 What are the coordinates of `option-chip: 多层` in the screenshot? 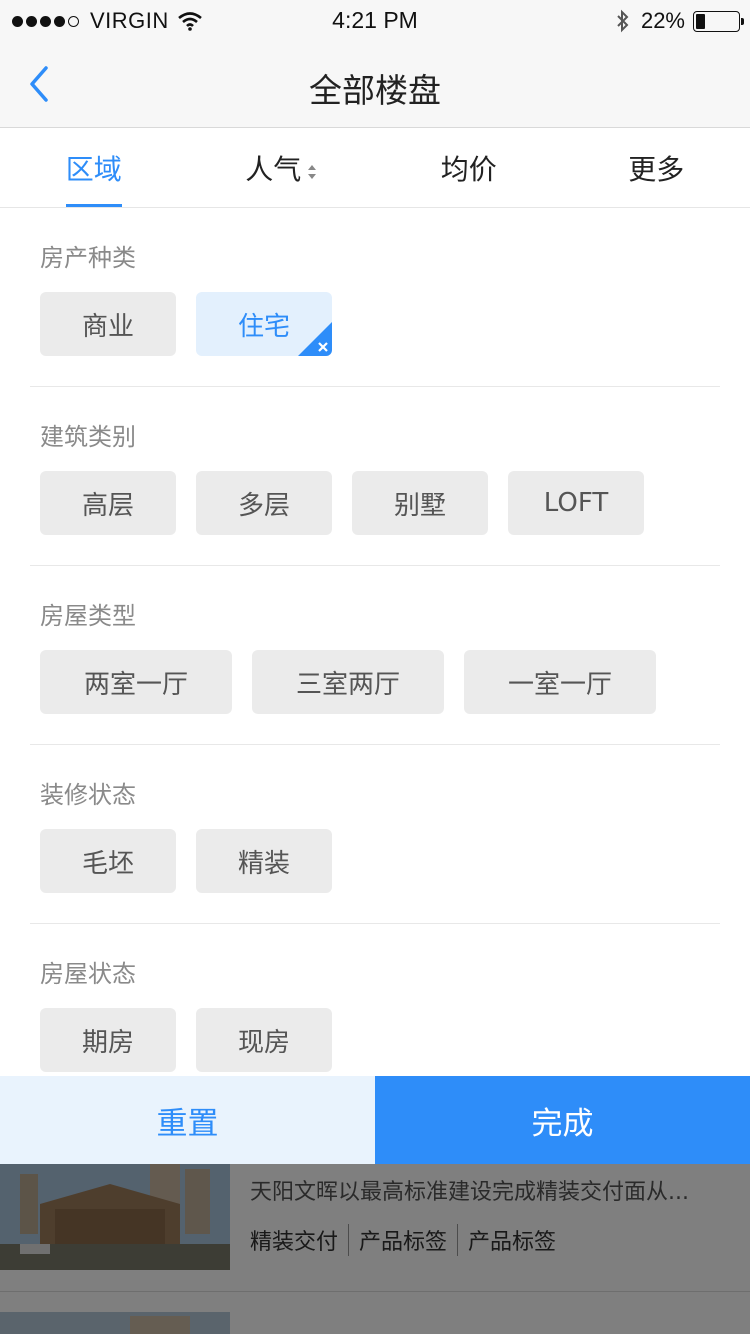 It's located at (264, 503).